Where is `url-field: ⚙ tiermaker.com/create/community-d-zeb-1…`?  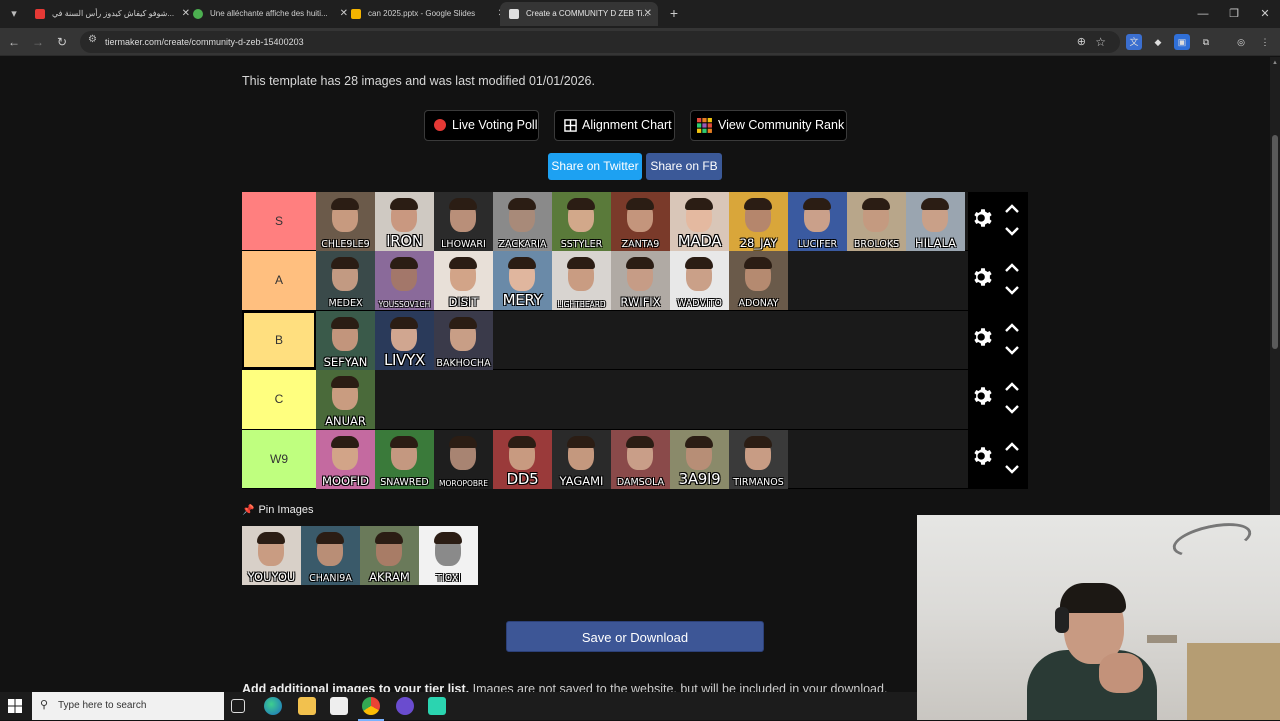 url-field: ⚙ tiermaker.com/create/community-d-zeb-1… is located at coordinates (600, 42).